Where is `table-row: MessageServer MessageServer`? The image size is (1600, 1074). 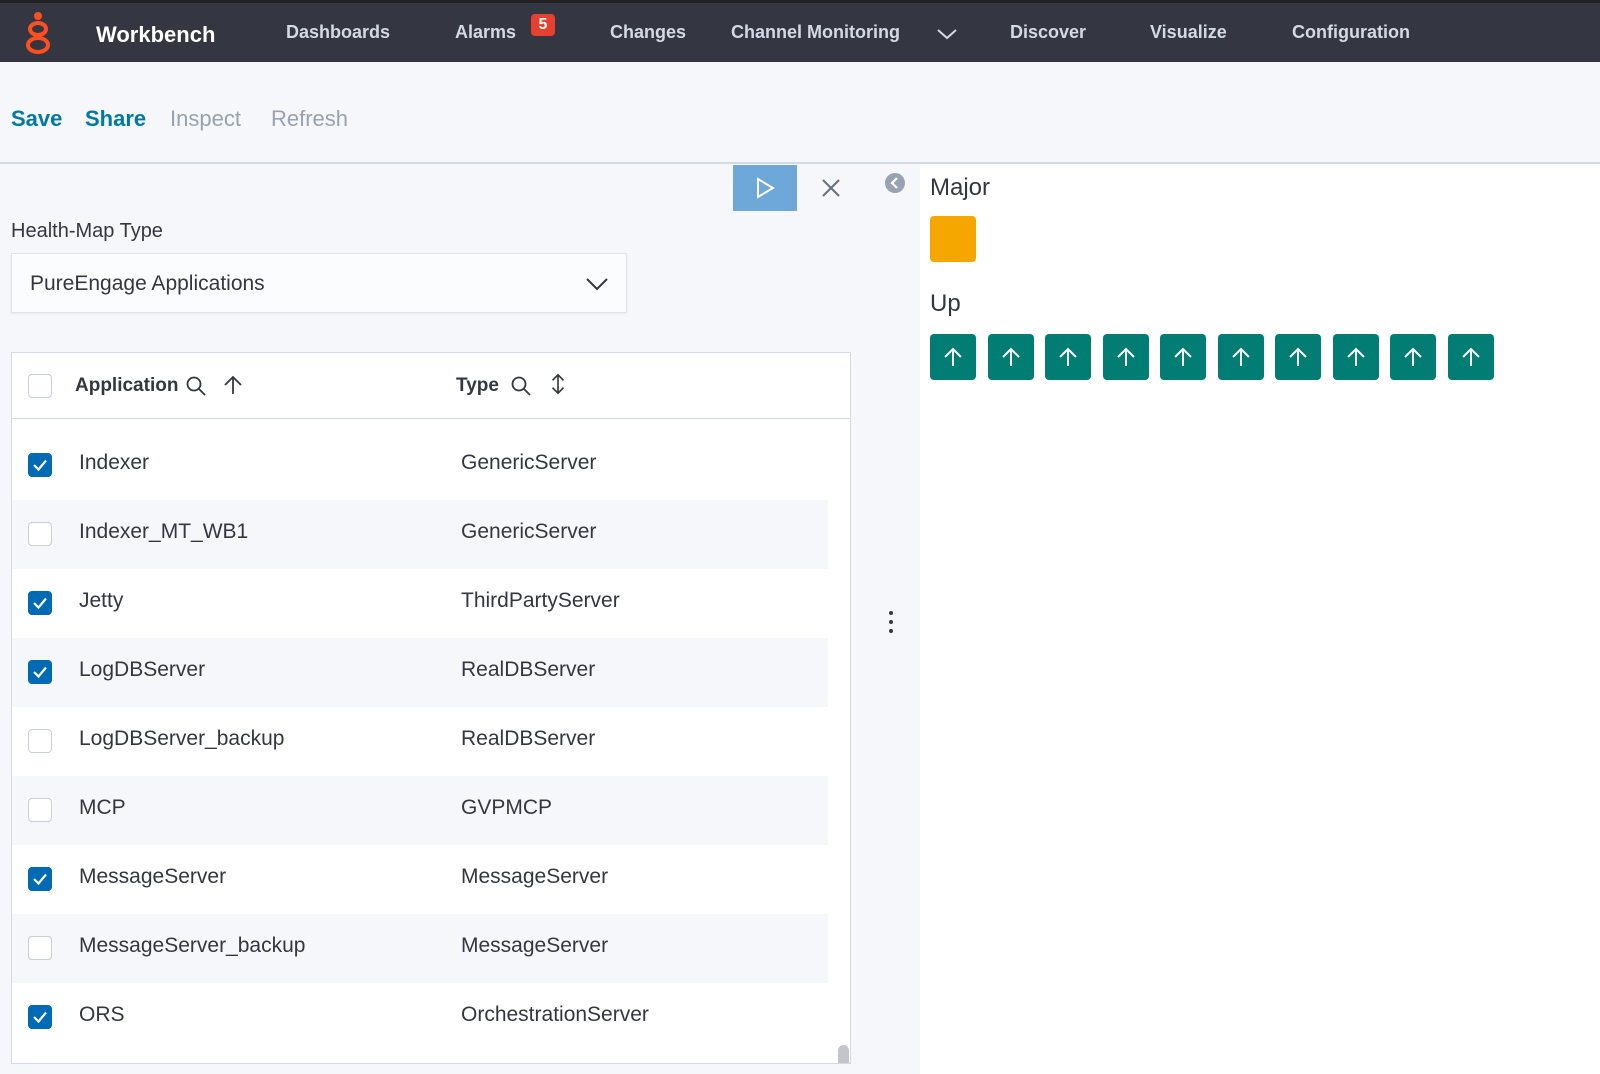 table-row: MessageServer MessageServer is located at coordinates (420, 879).